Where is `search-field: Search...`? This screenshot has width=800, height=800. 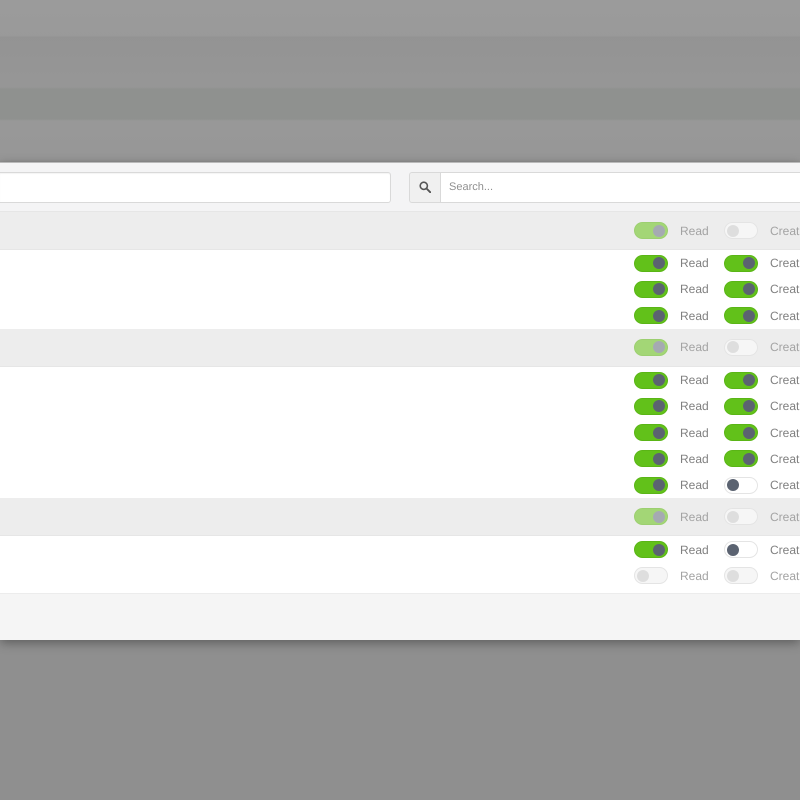 search-field: Search... is located at coordinates (620, 187).